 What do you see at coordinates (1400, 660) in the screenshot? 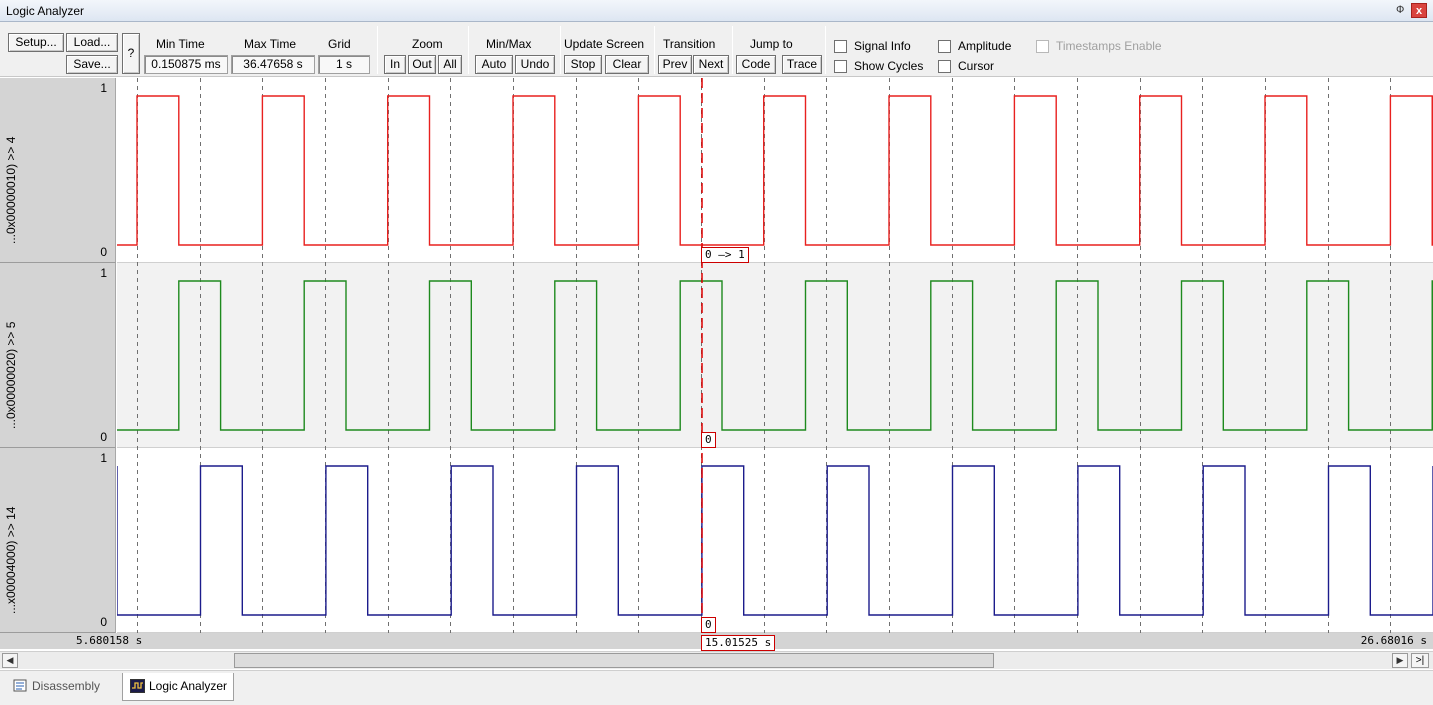
I see `scroll-right-icon: ▶` at bounding box center [1400, 660].